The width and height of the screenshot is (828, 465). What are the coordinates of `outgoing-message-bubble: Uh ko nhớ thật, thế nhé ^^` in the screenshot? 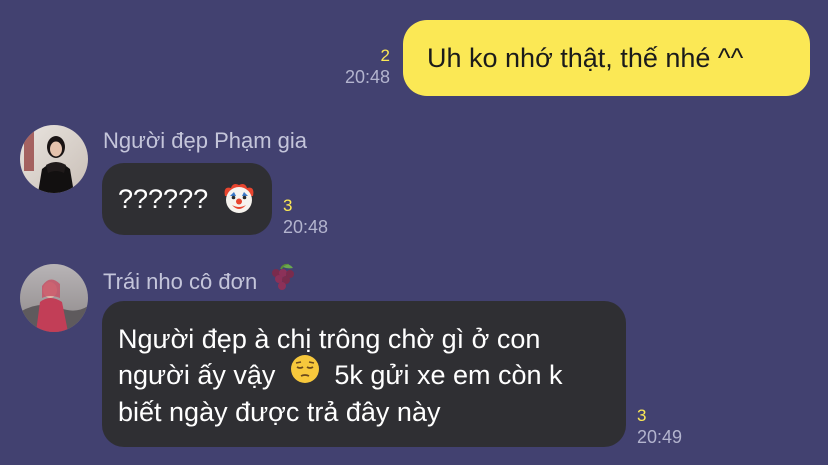 It's located at (606, 58).